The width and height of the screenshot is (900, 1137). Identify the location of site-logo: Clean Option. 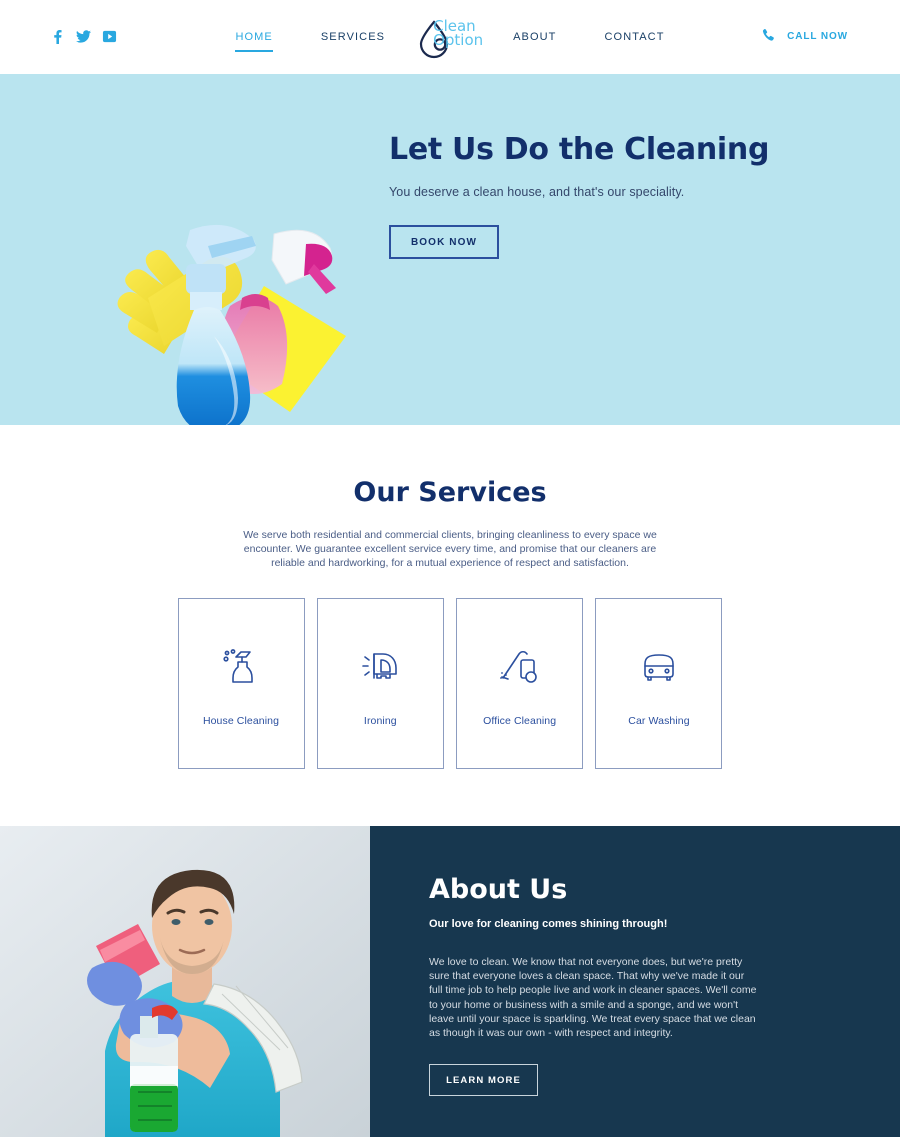
(449, 37).